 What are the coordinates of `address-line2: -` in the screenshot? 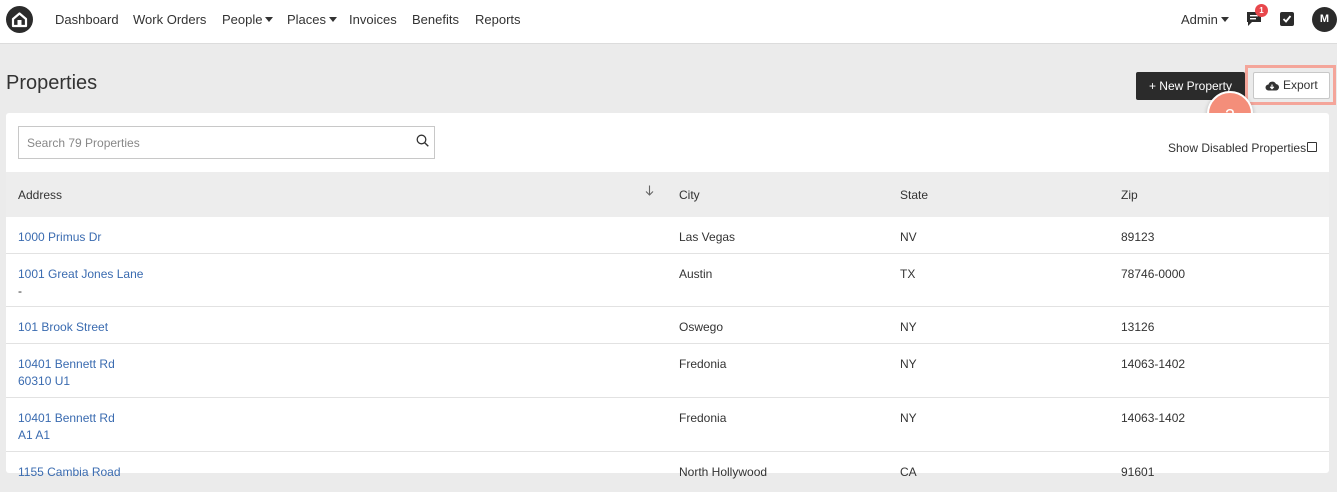 It's located at (20, 291).